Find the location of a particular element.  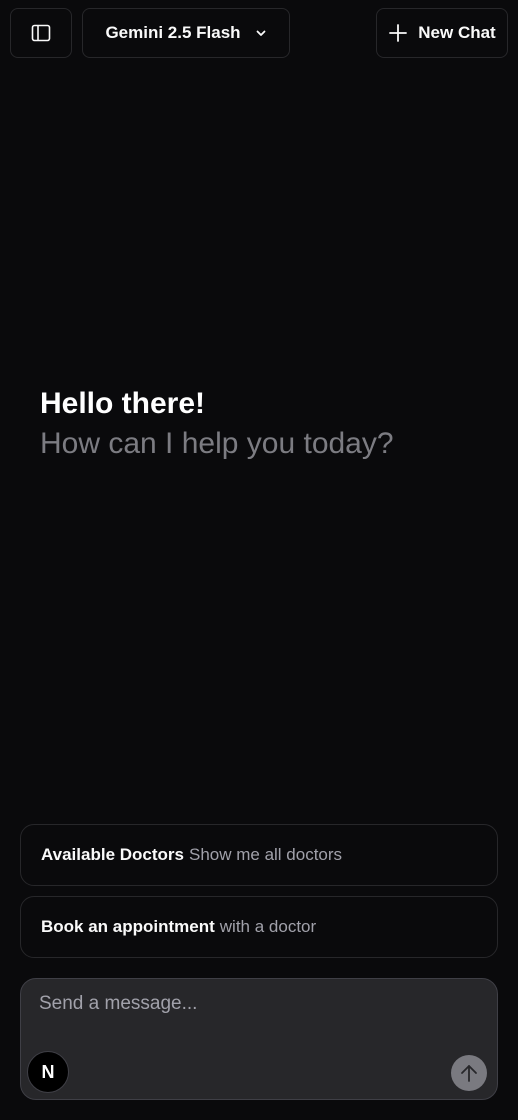

sidebar-panel-icon is located at coordinates (41, 33).